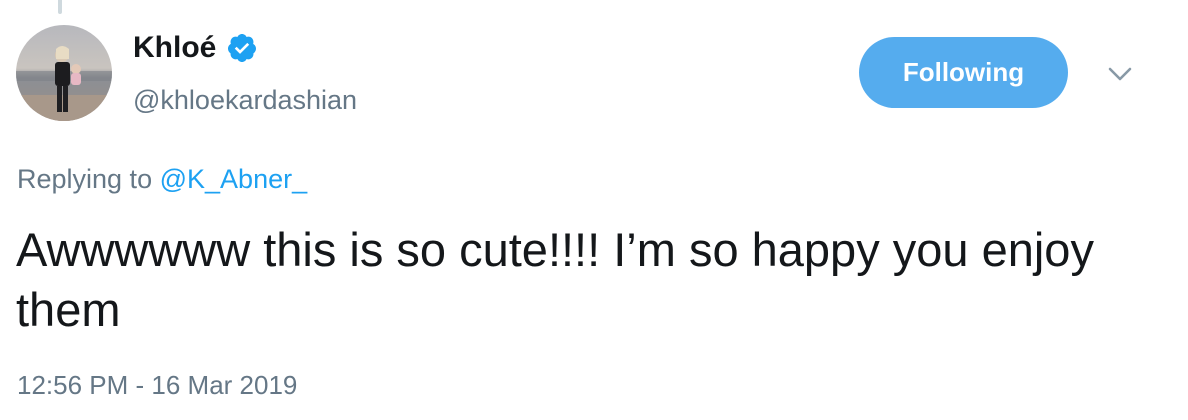 The width and height of the screenshot is (1188, 420). What do you see at coordinates (242, 48) in the screenshot?
I see `verified-badge-icon` at bounding box center [242, 48].